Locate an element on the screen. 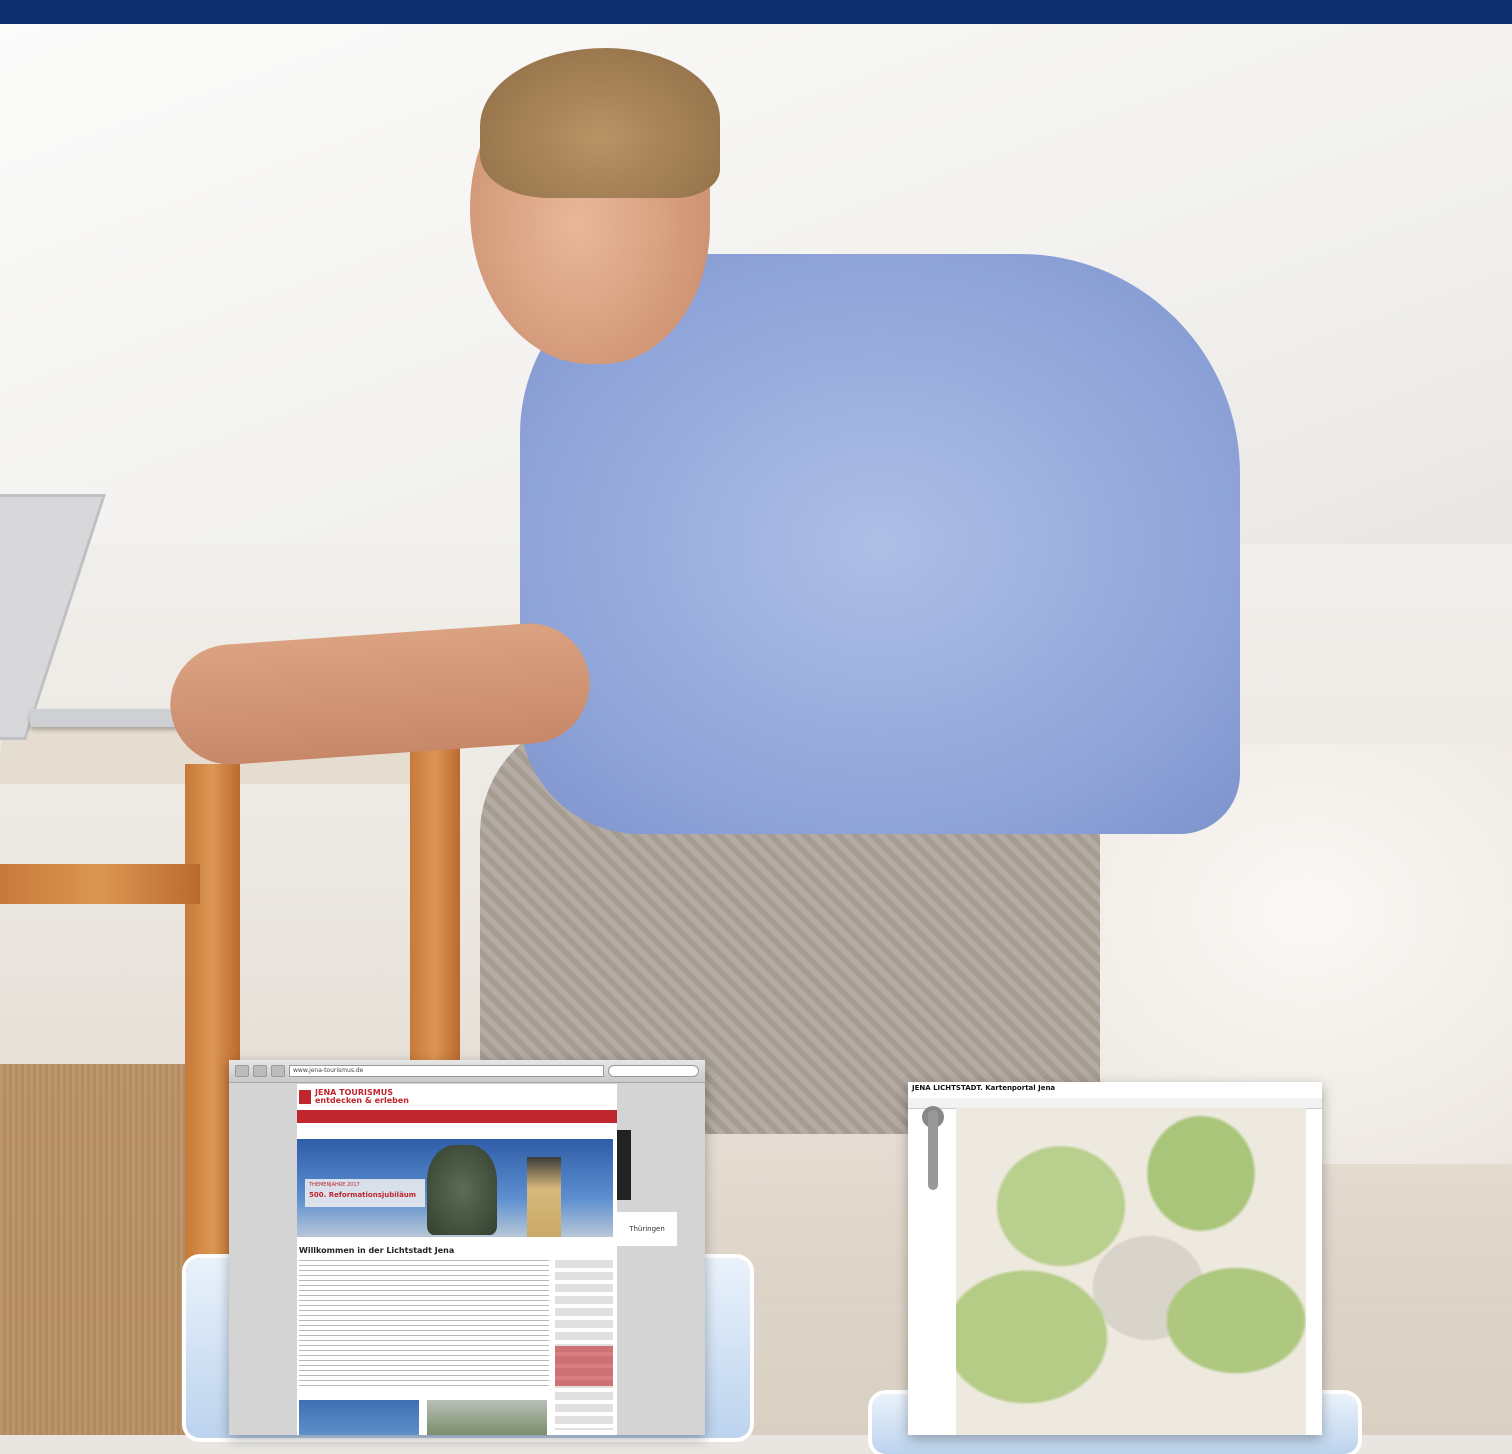 Image resolution: width=1512 pixels, height=1454 pixels. hero-kicker: THEMENJAHRE 2017 is located at coordinates (334, 1185).